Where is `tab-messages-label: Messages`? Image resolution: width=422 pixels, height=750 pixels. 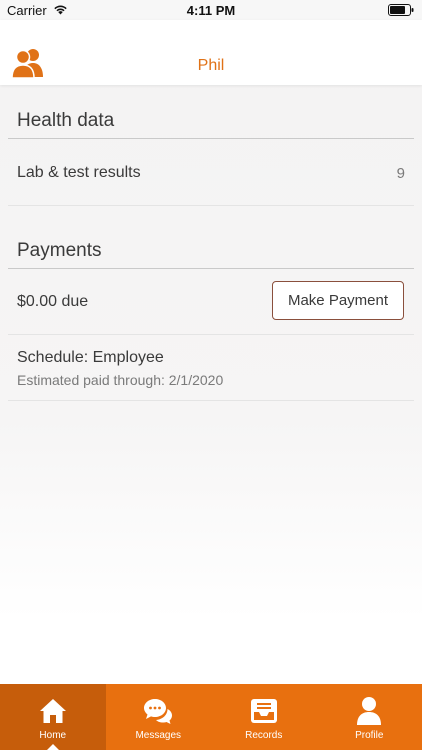 tab-messages-label: Messages is located at coordinates (158, 735).